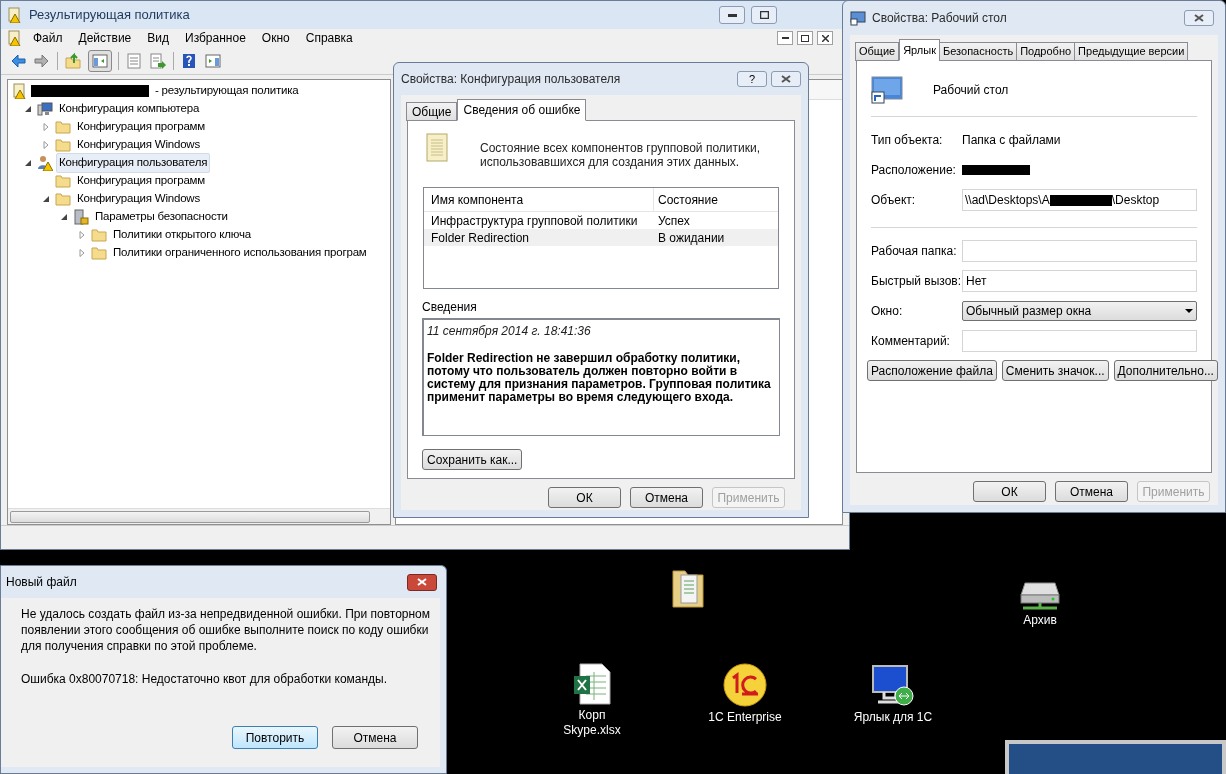  What do you see at coordinates (1011, 140) in the screenshot?
I see `field-value: Папка с файлами` at bounding box center [1011, 140].